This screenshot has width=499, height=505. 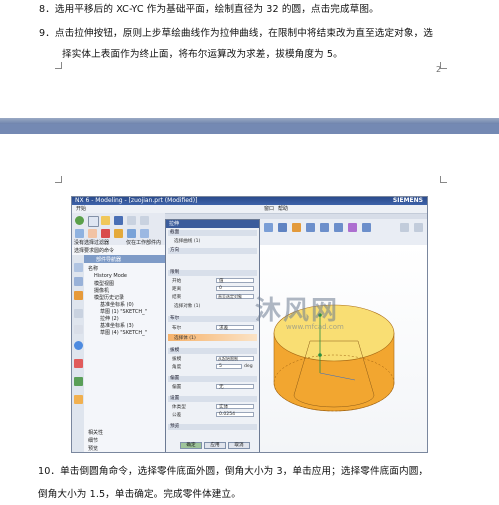 I want to click on draft-group: 拔模, so click(x=212, y=351).